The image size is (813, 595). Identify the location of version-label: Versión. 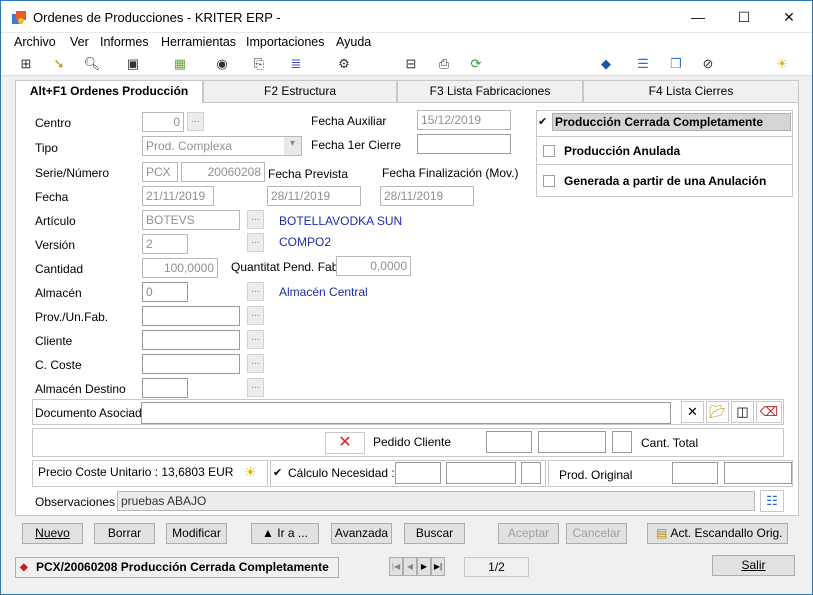
(55, 245).